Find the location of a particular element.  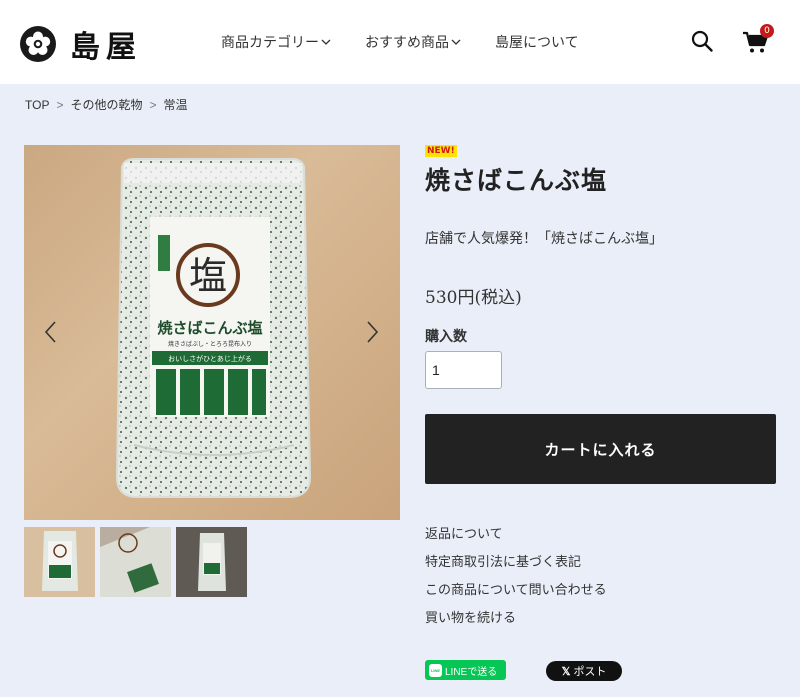

link-returns: 返品について is located at coordinates (516, 540).